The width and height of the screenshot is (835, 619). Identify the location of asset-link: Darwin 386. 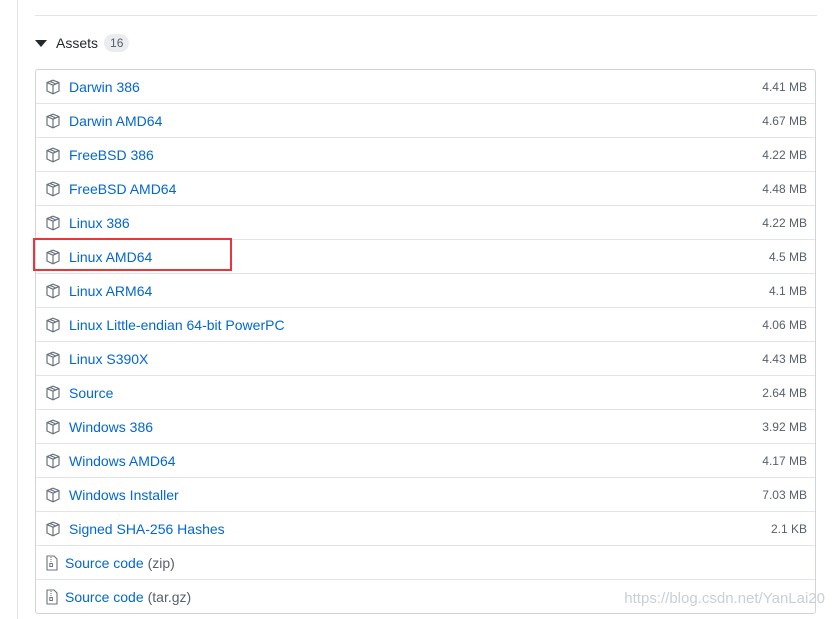
(104, 87).